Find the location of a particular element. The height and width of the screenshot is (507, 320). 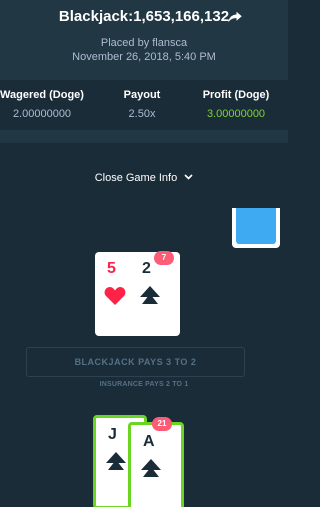

card-rank: 2 is located at coordinates (146, 268).